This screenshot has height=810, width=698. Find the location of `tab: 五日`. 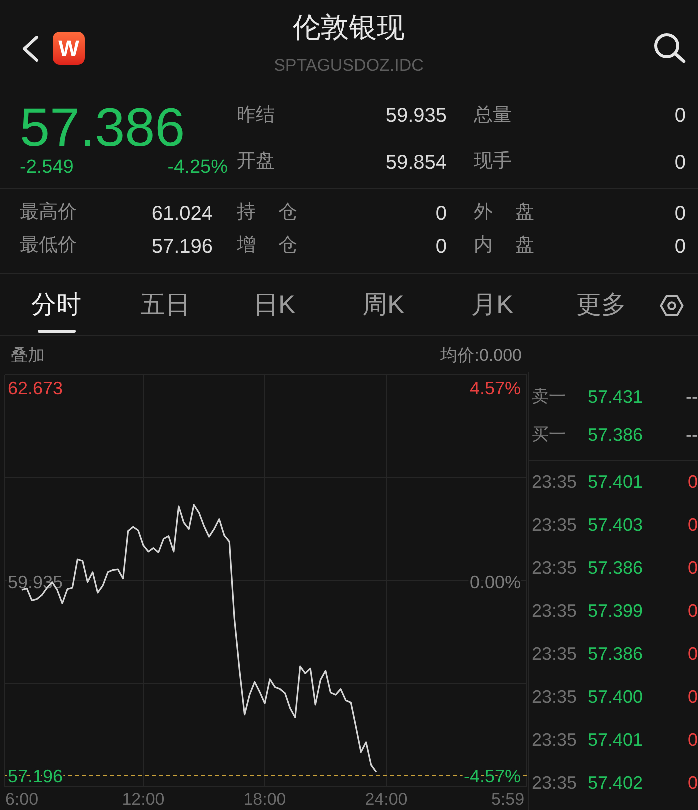

tab: 五日 is located at coordinates (165, 304).